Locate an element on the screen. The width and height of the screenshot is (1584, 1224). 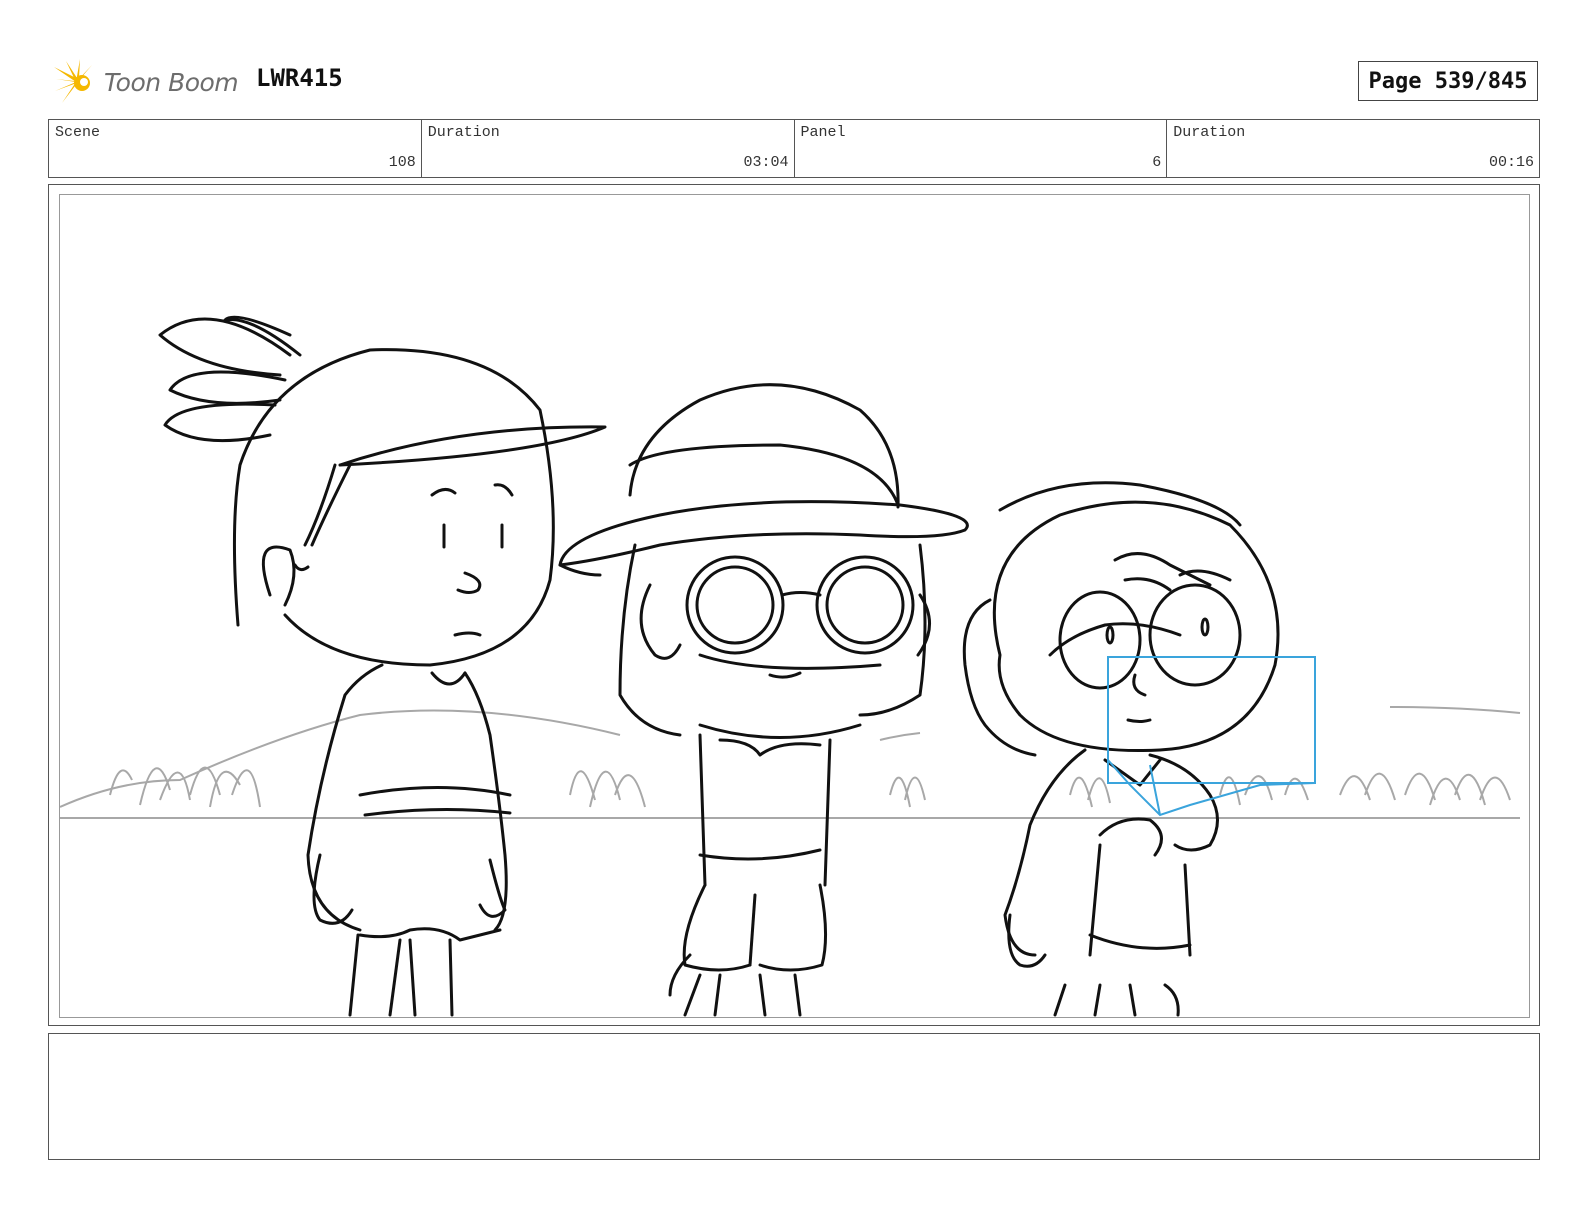
panel-notes is located at coordinates (794, 1096).